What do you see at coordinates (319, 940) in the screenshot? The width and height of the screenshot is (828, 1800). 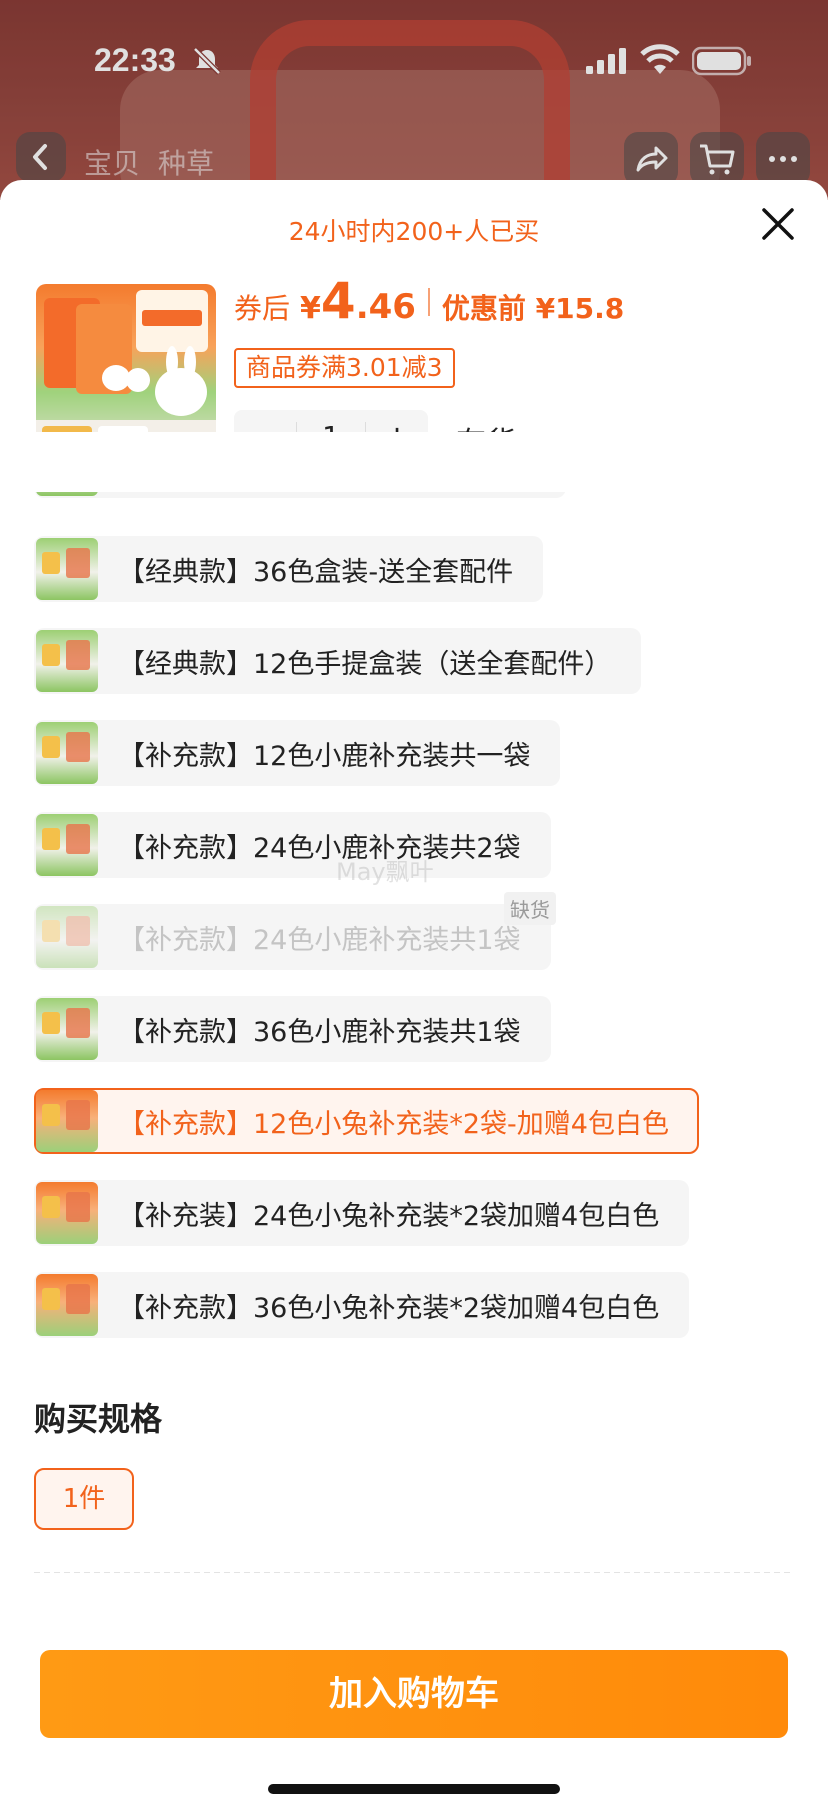 I see `variant-label: 【补充款】24色小鹿补充装共1袋` at bounding box center [319, 940].